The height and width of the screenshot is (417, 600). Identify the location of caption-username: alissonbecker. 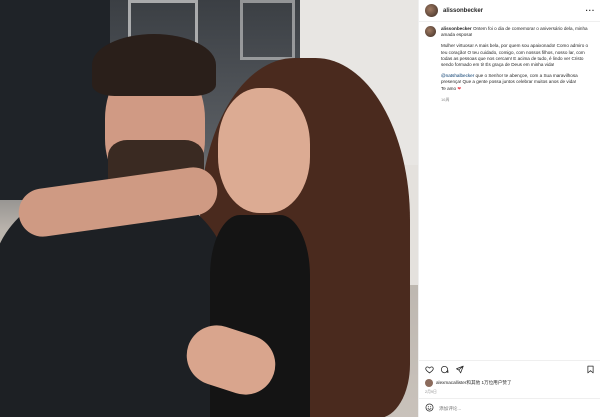
(456, 28).